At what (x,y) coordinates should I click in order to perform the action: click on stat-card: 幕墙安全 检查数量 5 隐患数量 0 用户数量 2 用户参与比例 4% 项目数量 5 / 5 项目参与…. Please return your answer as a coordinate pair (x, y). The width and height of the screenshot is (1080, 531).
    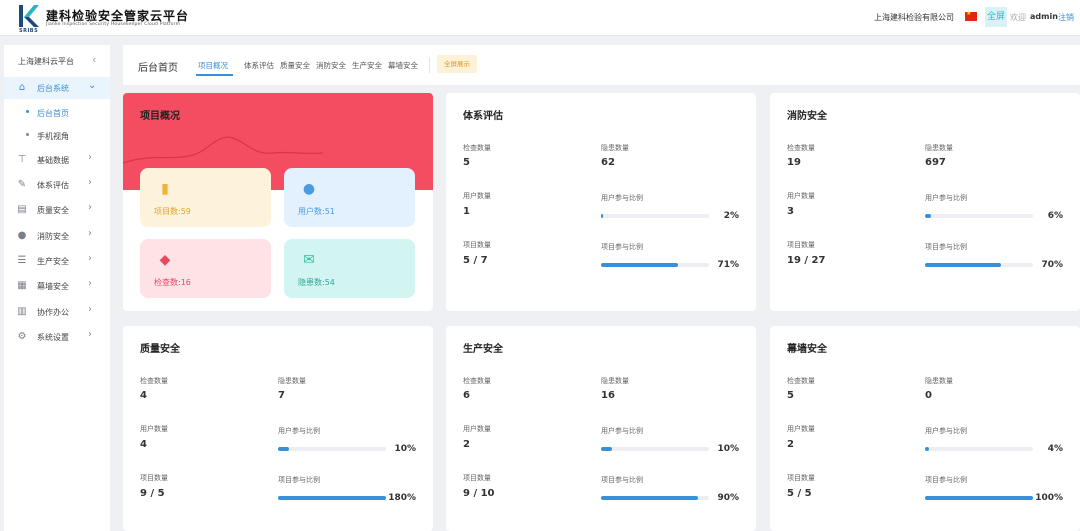
    Looking at the image, I should click on (925, 428).